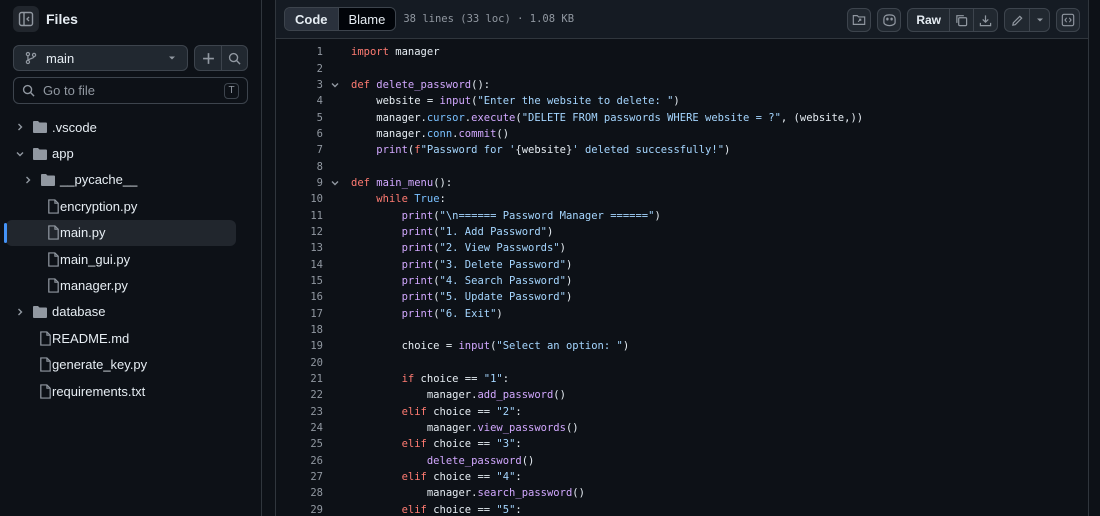 The height and width of the screenshot is (516, 1100). Describe the element at coordinates (682, 134) in the screenshot. I see `code-line: 6 manager.conn.commit()` at that location.